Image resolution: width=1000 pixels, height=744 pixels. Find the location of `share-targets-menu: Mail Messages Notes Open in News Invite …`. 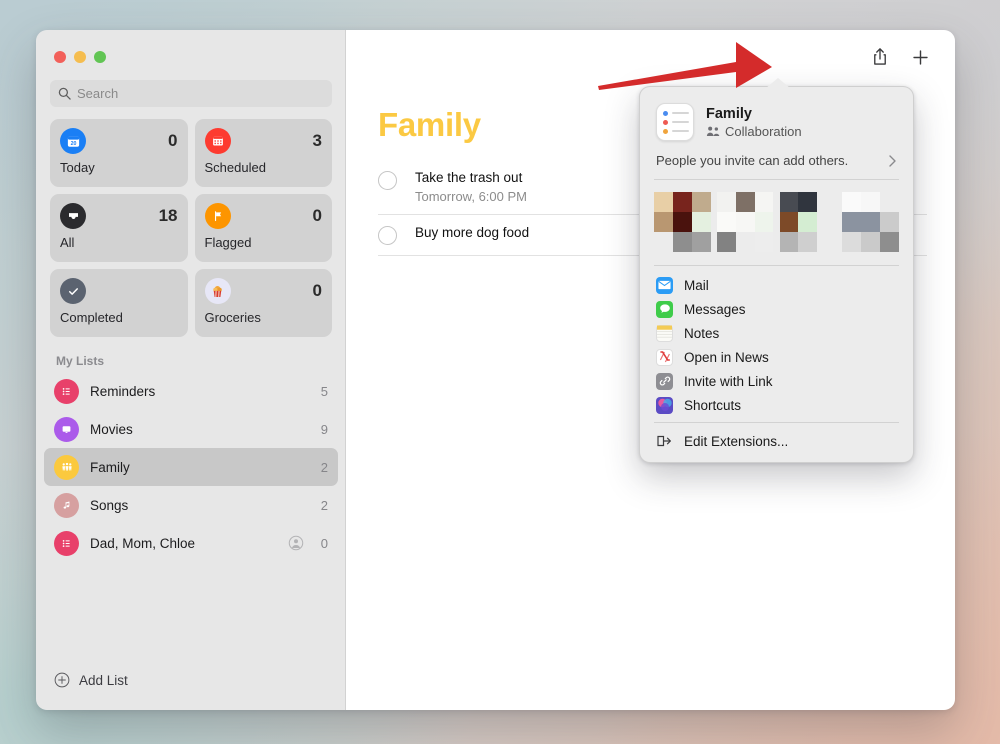

share-targets-menu: Mail Messages Notes Open in News Invite … is located at coordinates (776, 344).